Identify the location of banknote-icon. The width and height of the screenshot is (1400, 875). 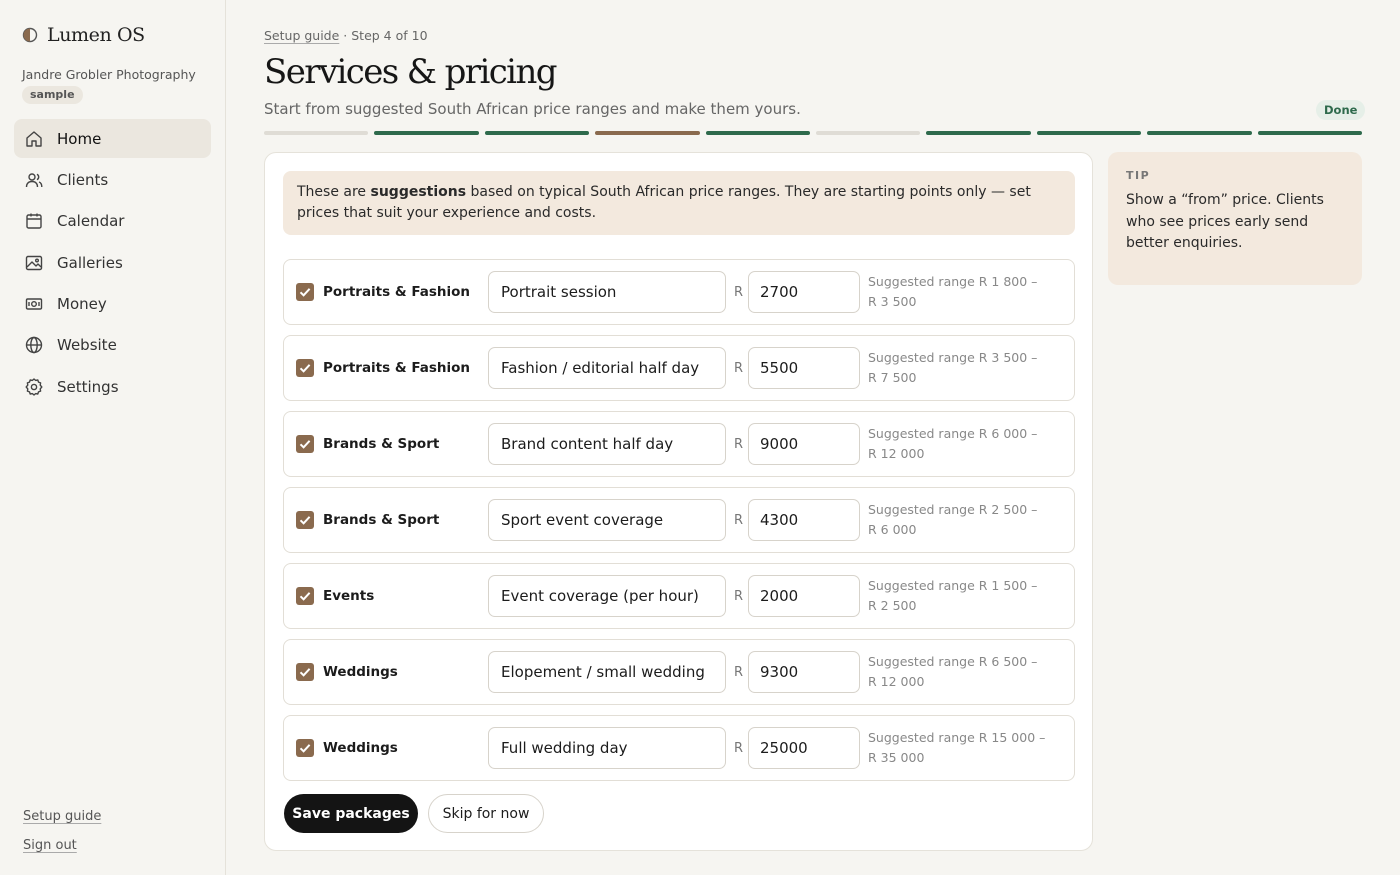
(34, 304).